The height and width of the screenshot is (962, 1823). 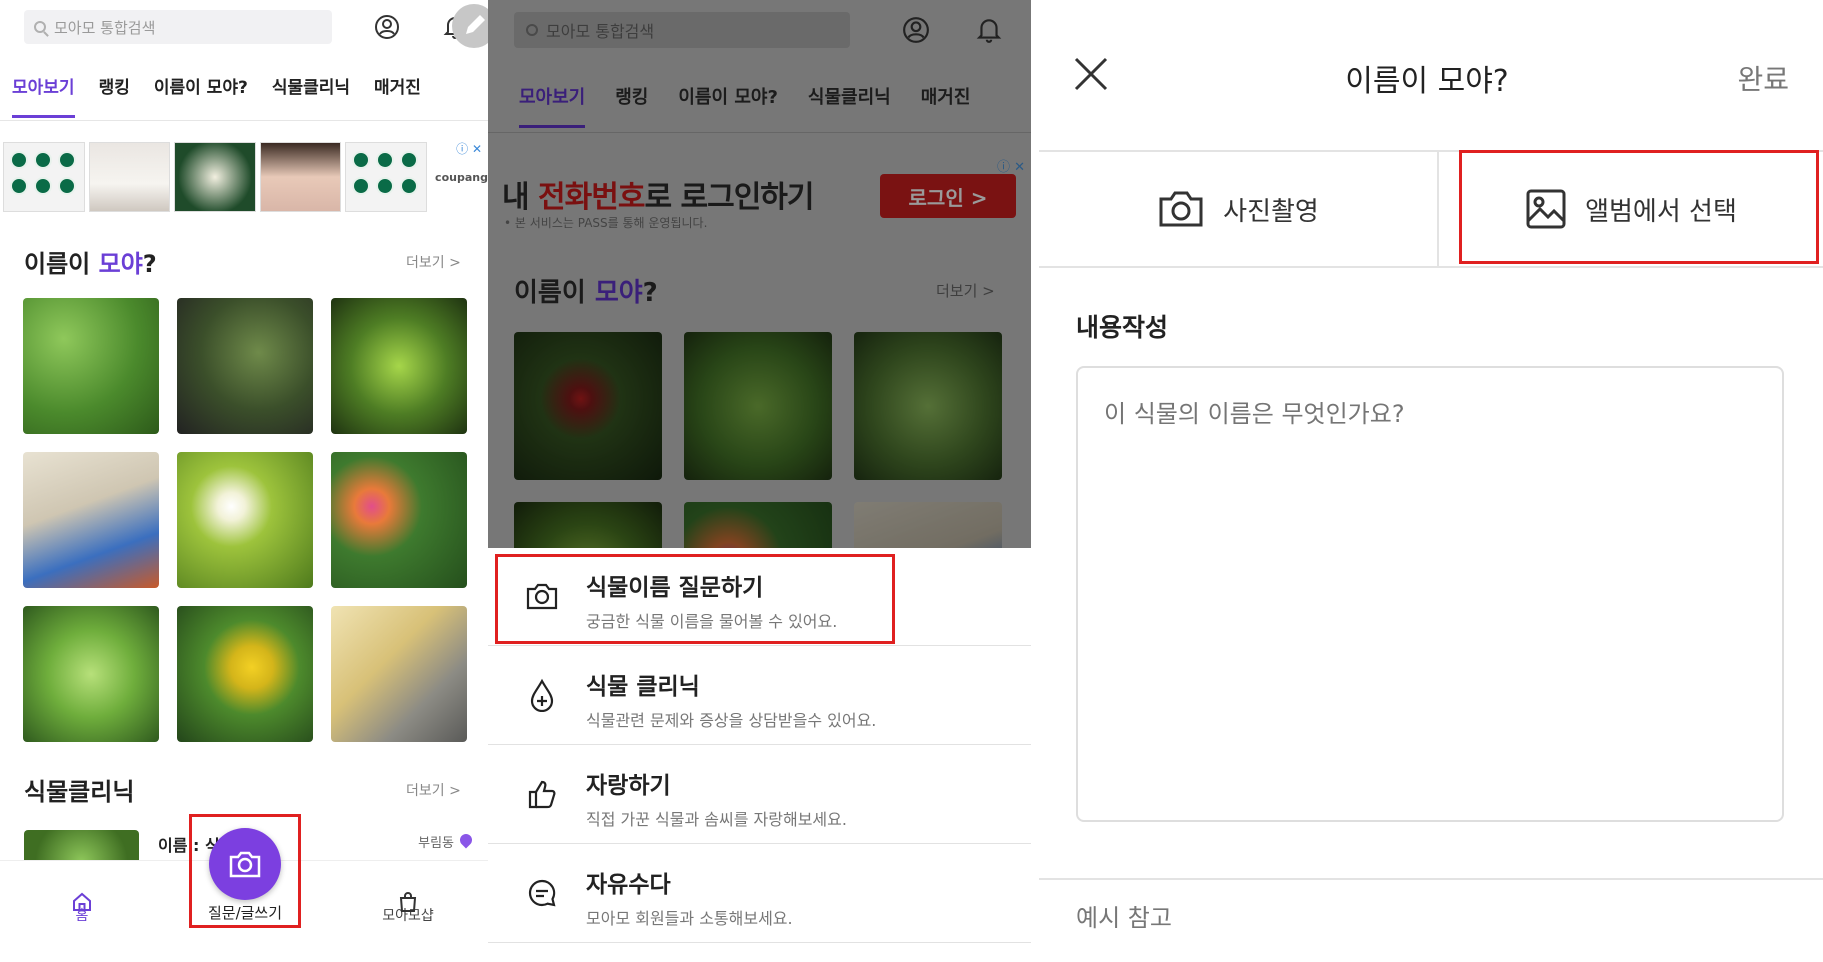 I want to click on menu-item-title: 자유수다, so click(x=628, y=885).